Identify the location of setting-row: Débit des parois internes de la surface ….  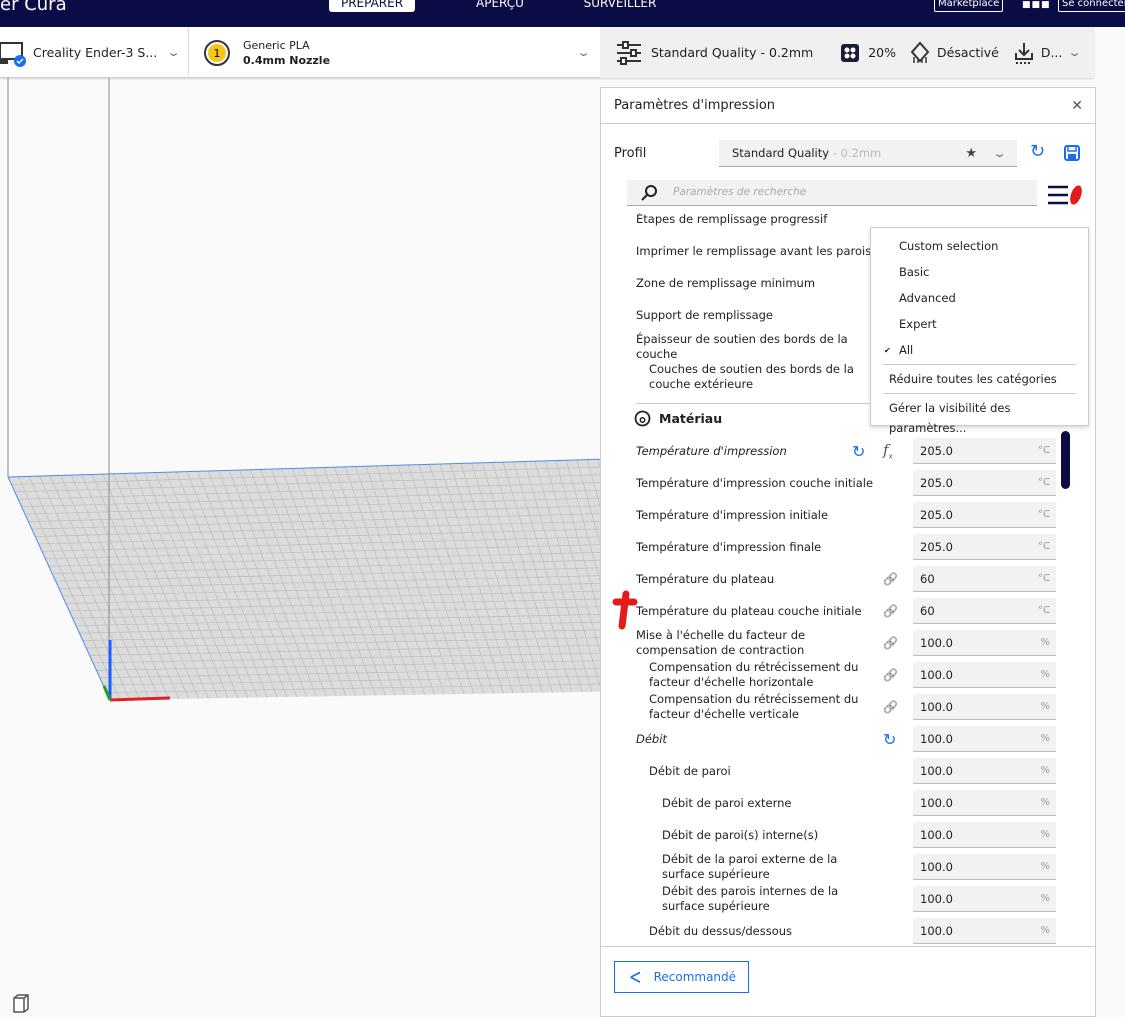
(846, 899).